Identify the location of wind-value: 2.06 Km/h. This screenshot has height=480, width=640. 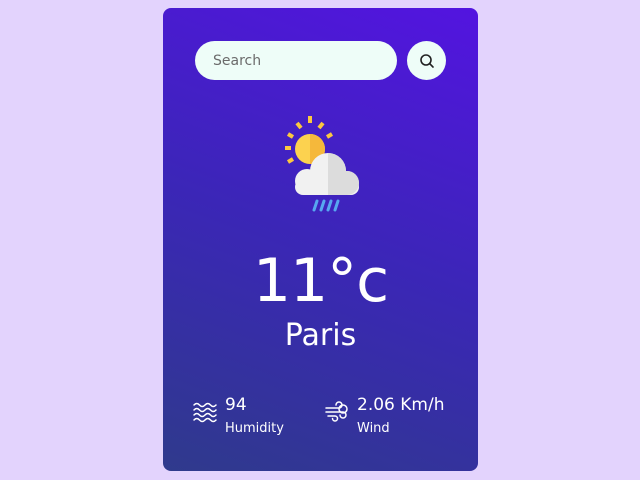
(401, 405).